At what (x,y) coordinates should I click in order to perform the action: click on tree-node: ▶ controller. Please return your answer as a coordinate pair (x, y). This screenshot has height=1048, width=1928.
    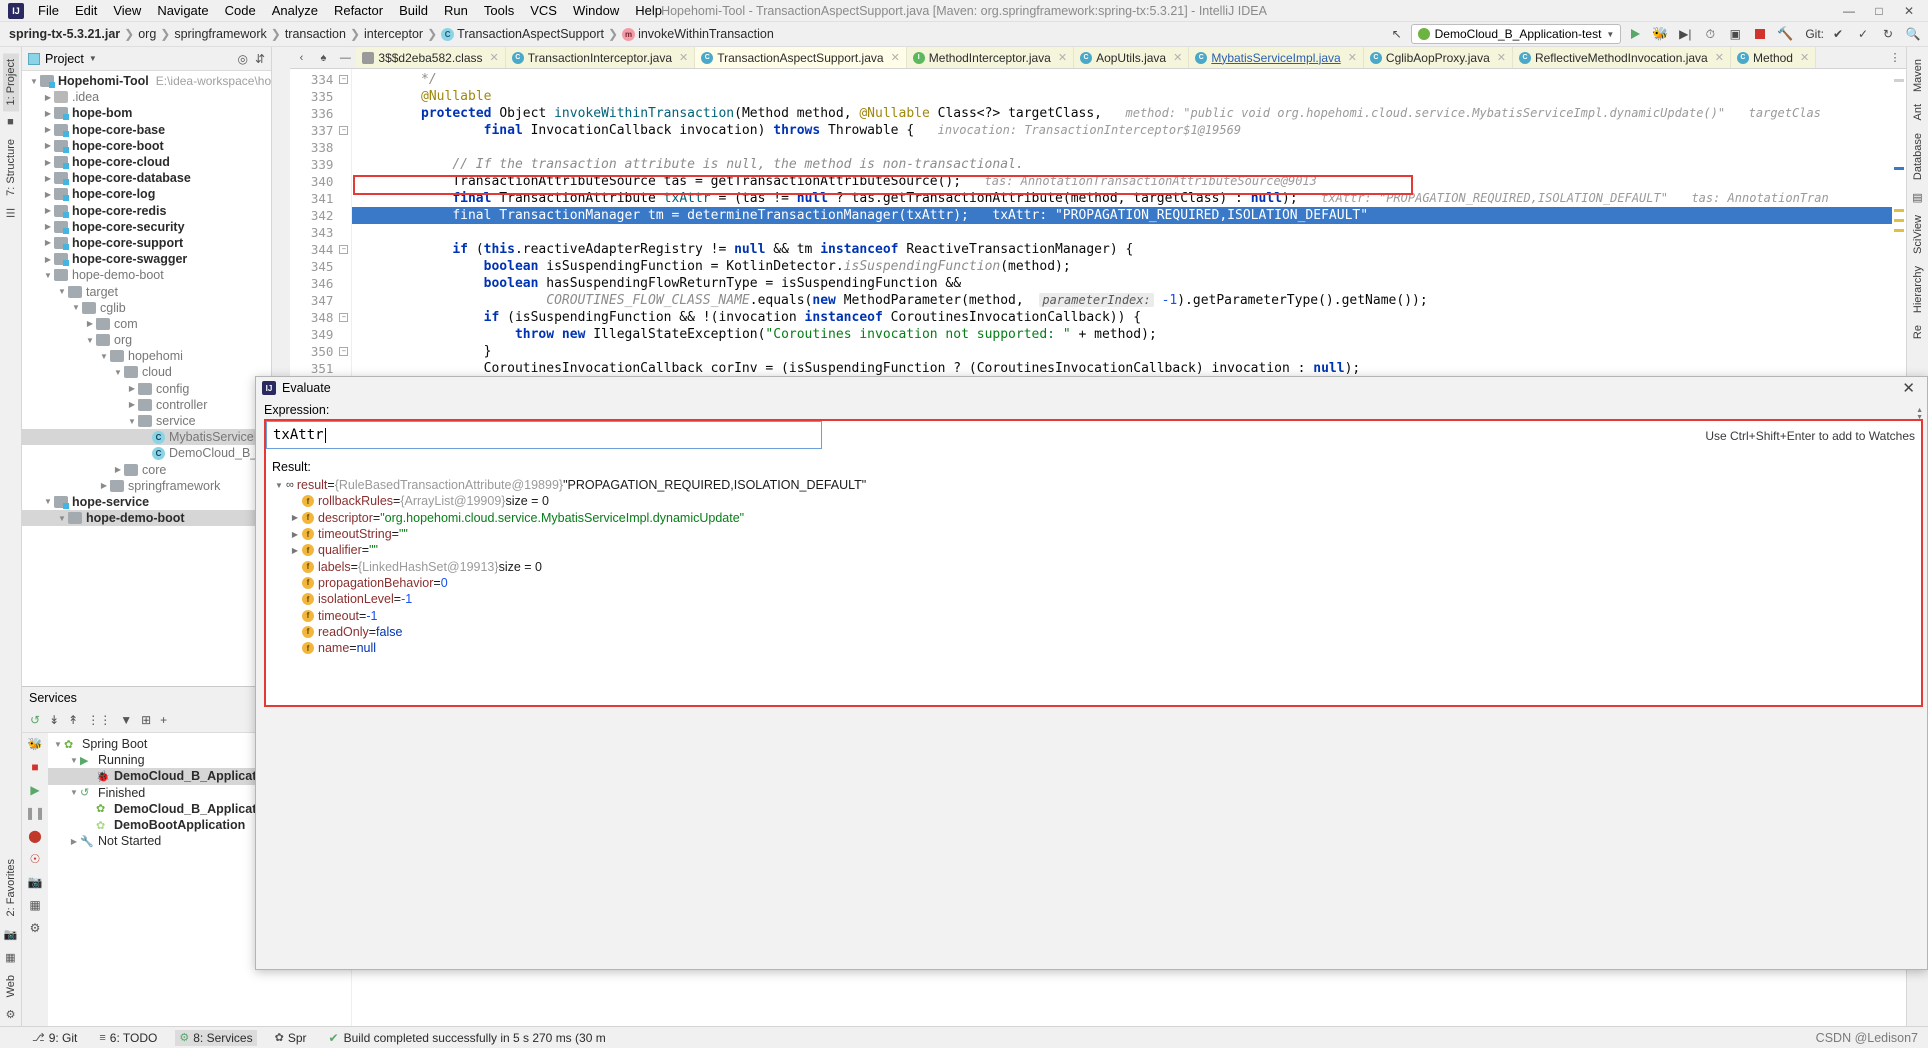
    Looking at the image, I should click on (146, 405).